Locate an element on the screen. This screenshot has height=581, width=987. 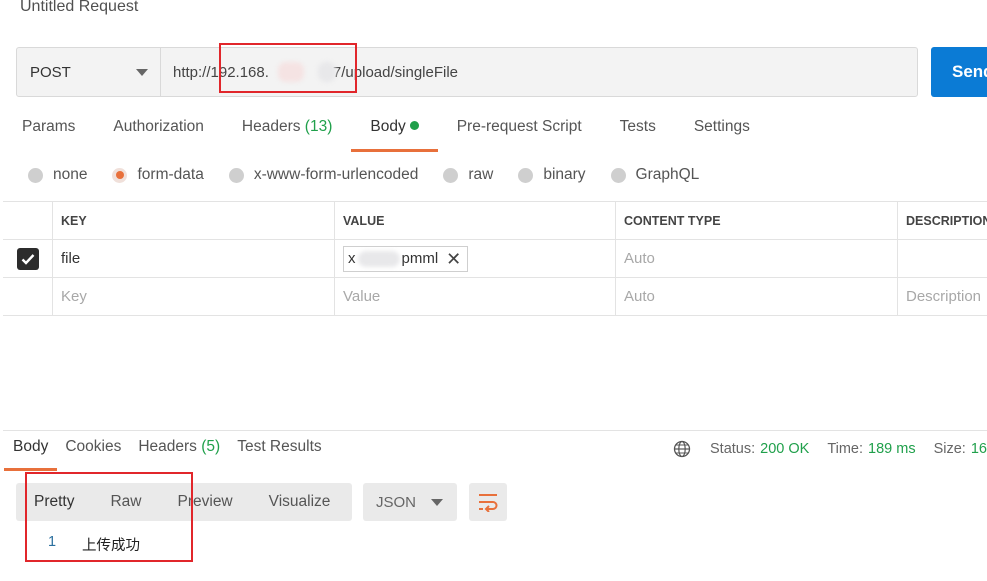
method-select: POST is located at coordinates (89, 72).